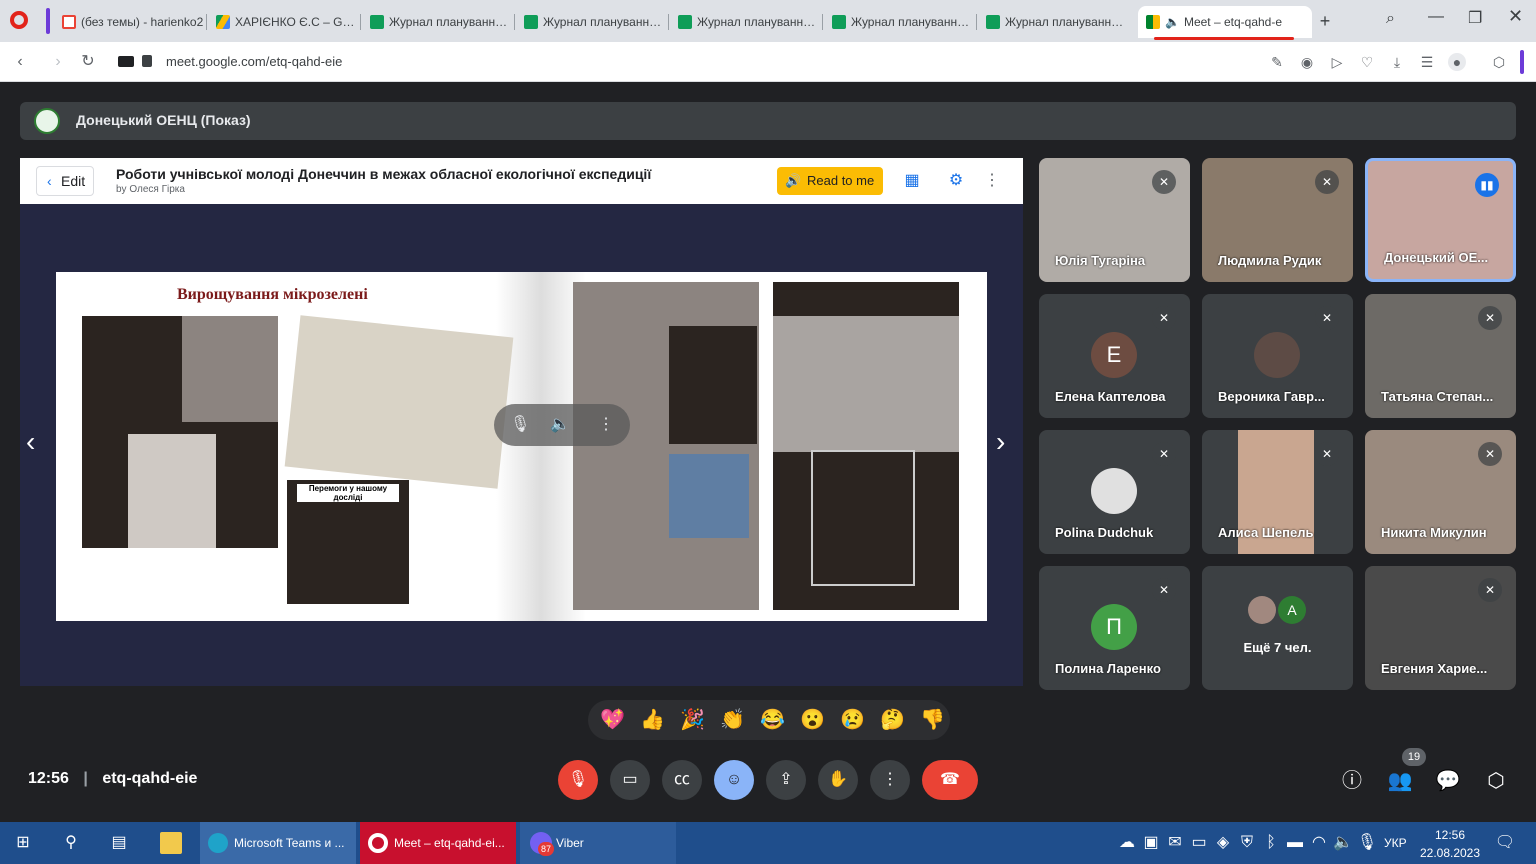  What do you see at coordinates (1367, 843) in the screenshot?
I see `microphone-icon: 🎙` at bounding box center [1367, 843].